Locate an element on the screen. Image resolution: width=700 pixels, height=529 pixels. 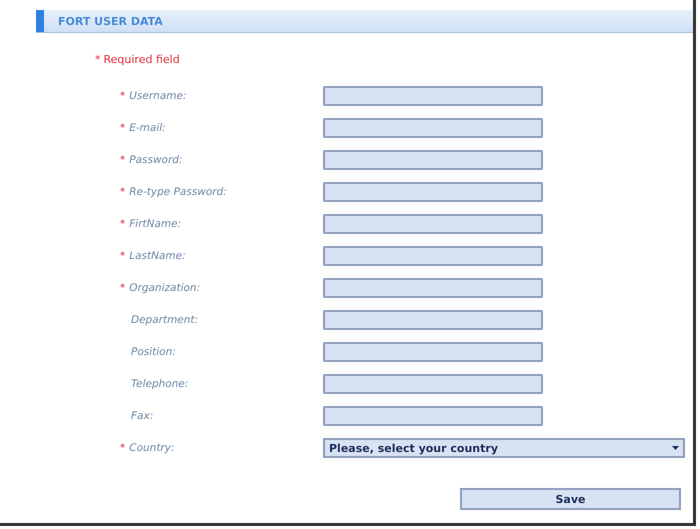
header-accent-bar is located at coordinates (40, 21).